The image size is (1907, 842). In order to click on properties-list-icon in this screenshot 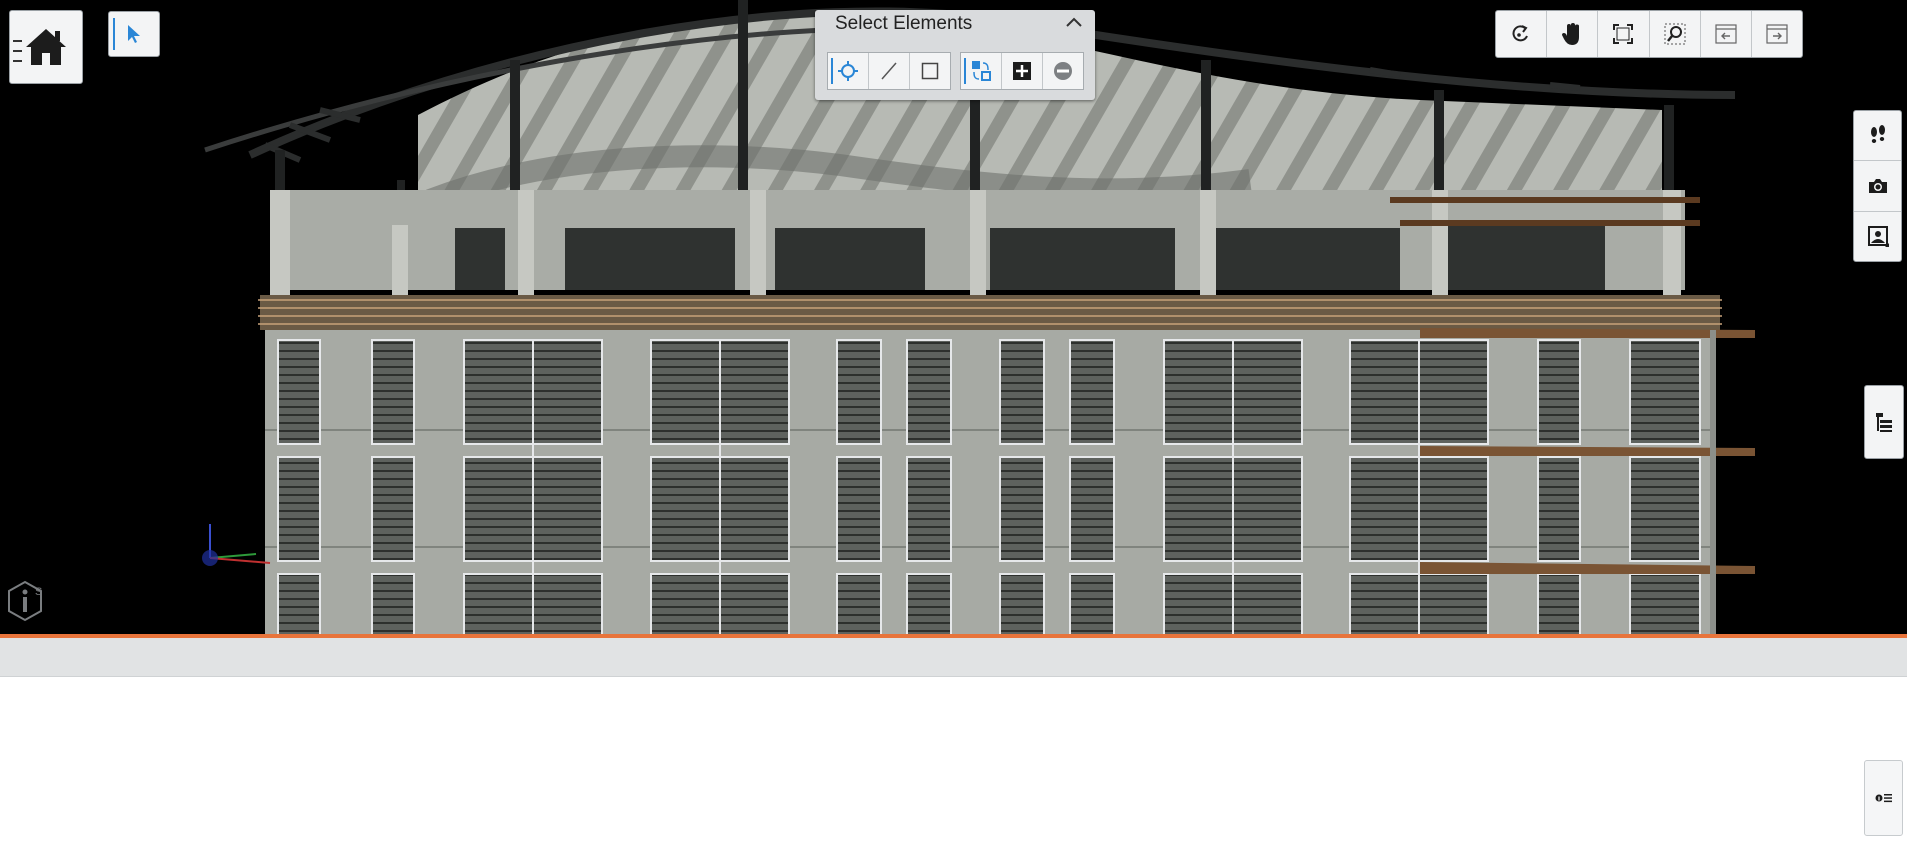, I will do `click(1883, 798)`.